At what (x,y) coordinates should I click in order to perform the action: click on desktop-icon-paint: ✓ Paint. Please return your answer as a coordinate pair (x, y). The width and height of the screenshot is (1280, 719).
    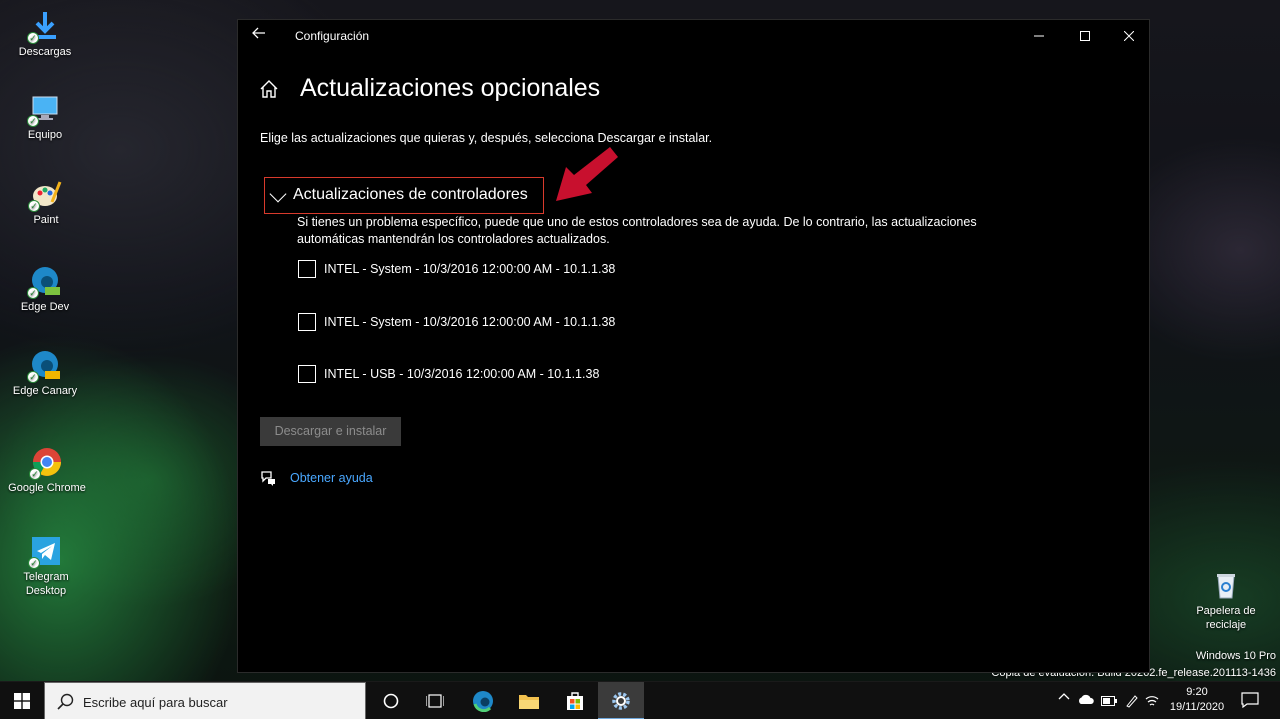
    Looking at the image, I should click on (46, 202).